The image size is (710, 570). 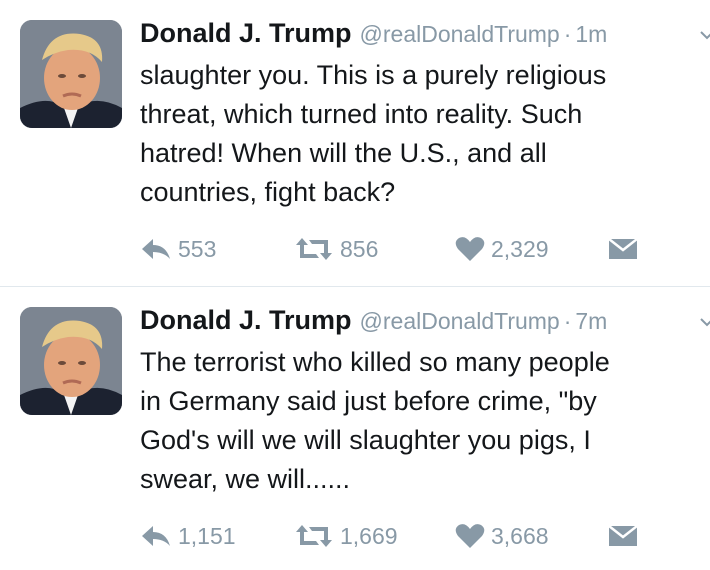 I want to click on retweet-count: 856, so click(x=359, y=248).